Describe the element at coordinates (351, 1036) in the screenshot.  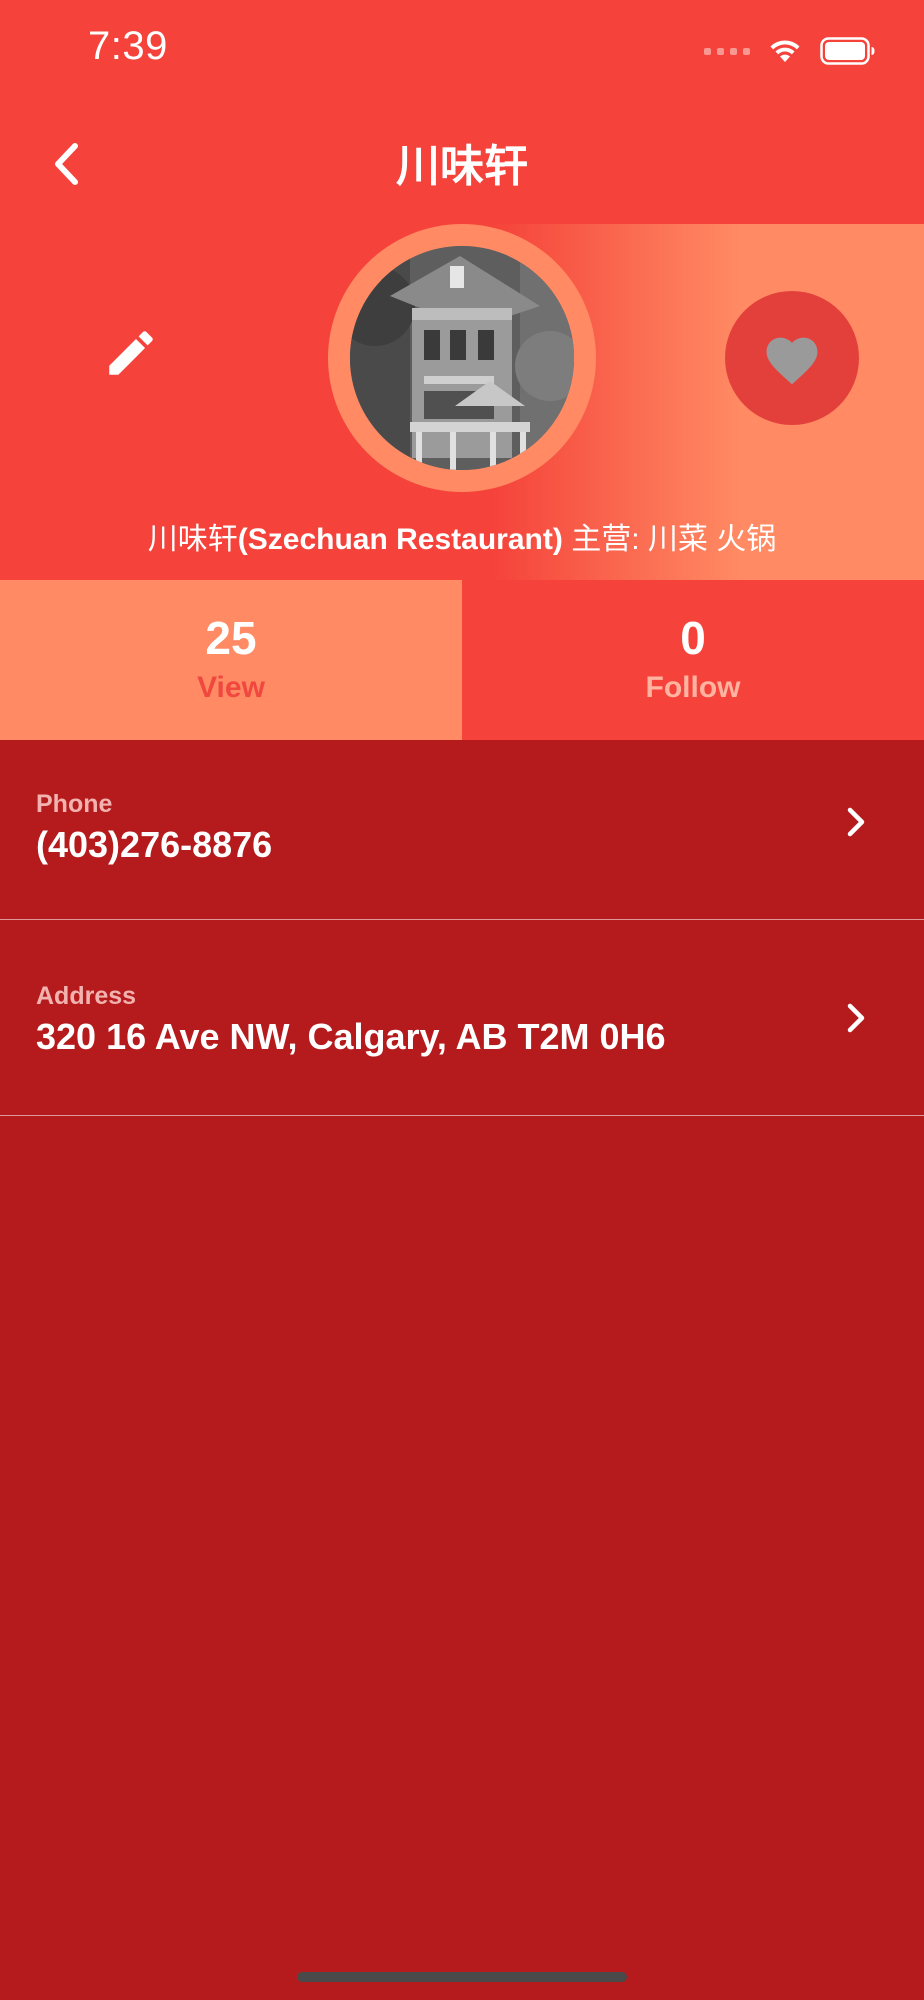
I see `address-value: 320 16 Ave NW, Calgary, AB T2M 0H6` at that location.